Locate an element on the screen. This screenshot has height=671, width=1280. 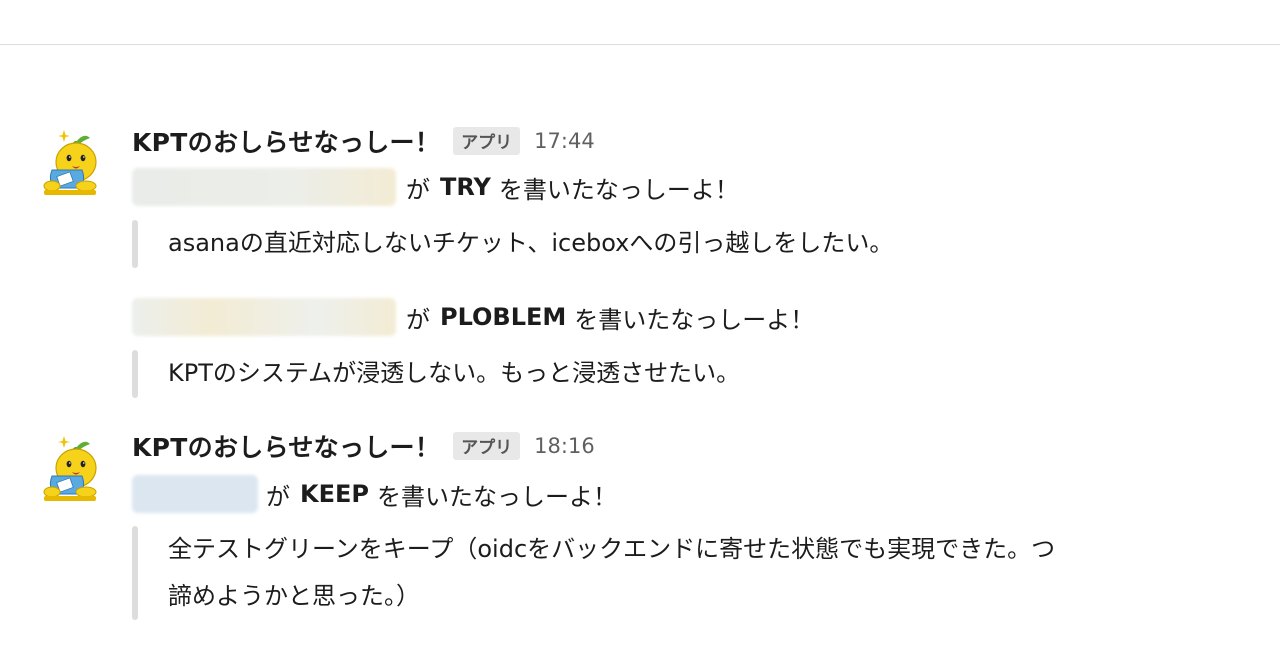
post-line: が PLOBLEM を書いたなっしーよ！ is located at coordinates (473, 317).